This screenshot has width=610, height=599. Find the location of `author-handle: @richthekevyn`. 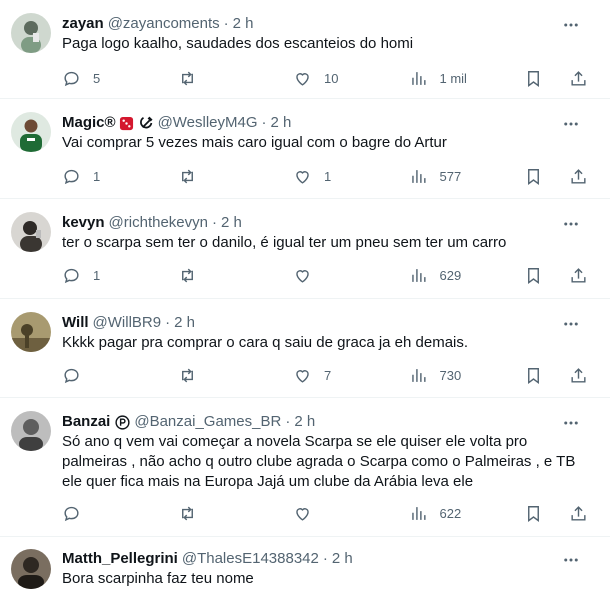

author-handle: @richthekevyn is located at coordinates (158, 223).